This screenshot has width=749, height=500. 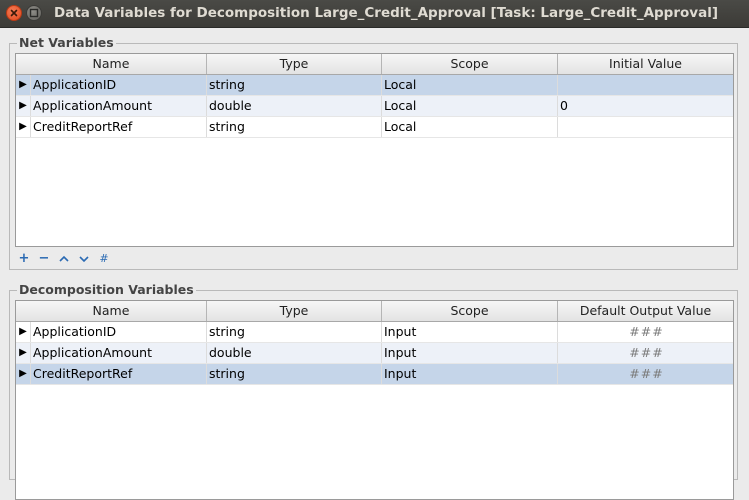 I want to click on move-down-icon, so click(x=84, y=259).